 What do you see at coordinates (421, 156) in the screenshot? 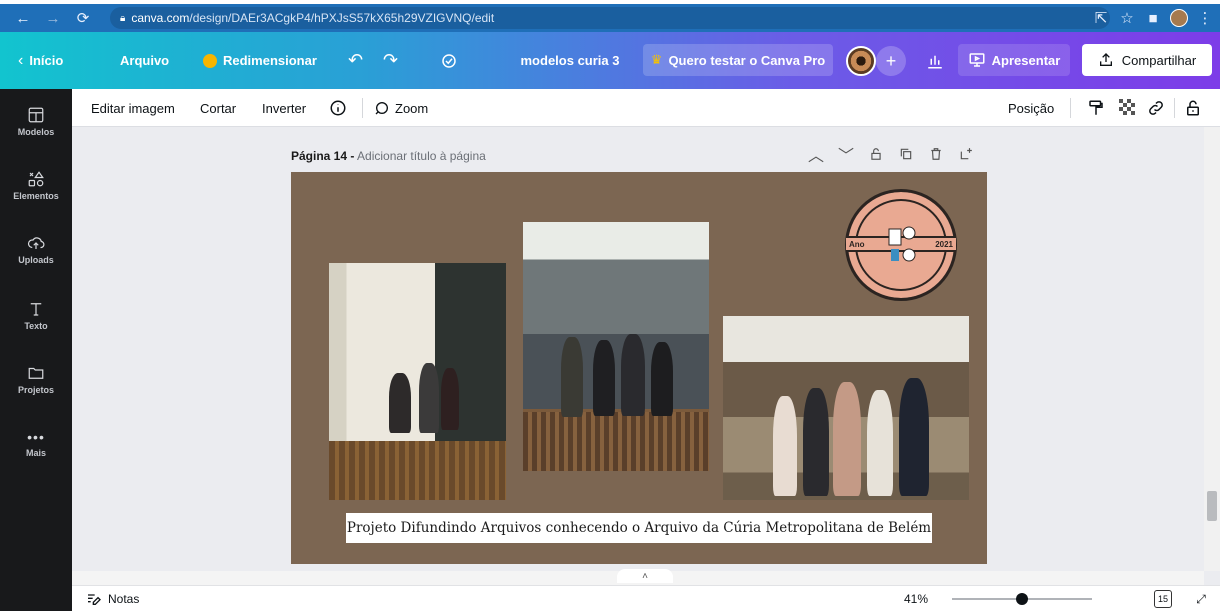
I see `add-page-title-link: Adicionar título à página` at bounding box center [421, 156].